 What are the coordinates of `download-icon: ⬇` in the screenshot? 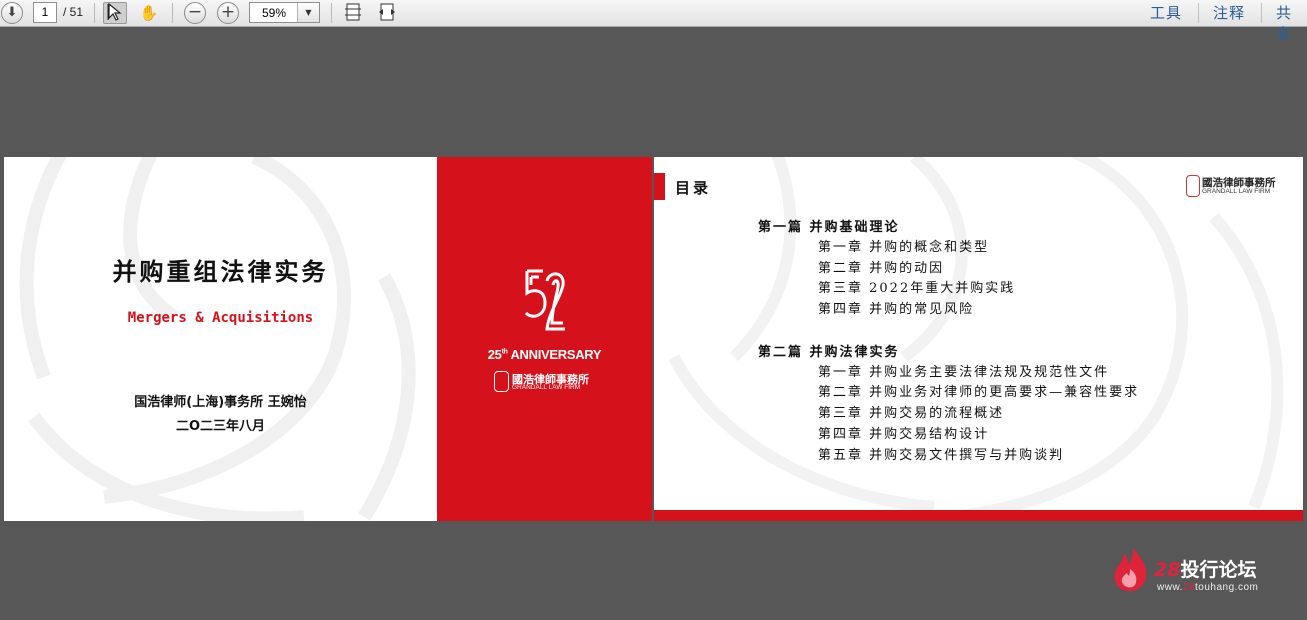 It's located at (12, 13).